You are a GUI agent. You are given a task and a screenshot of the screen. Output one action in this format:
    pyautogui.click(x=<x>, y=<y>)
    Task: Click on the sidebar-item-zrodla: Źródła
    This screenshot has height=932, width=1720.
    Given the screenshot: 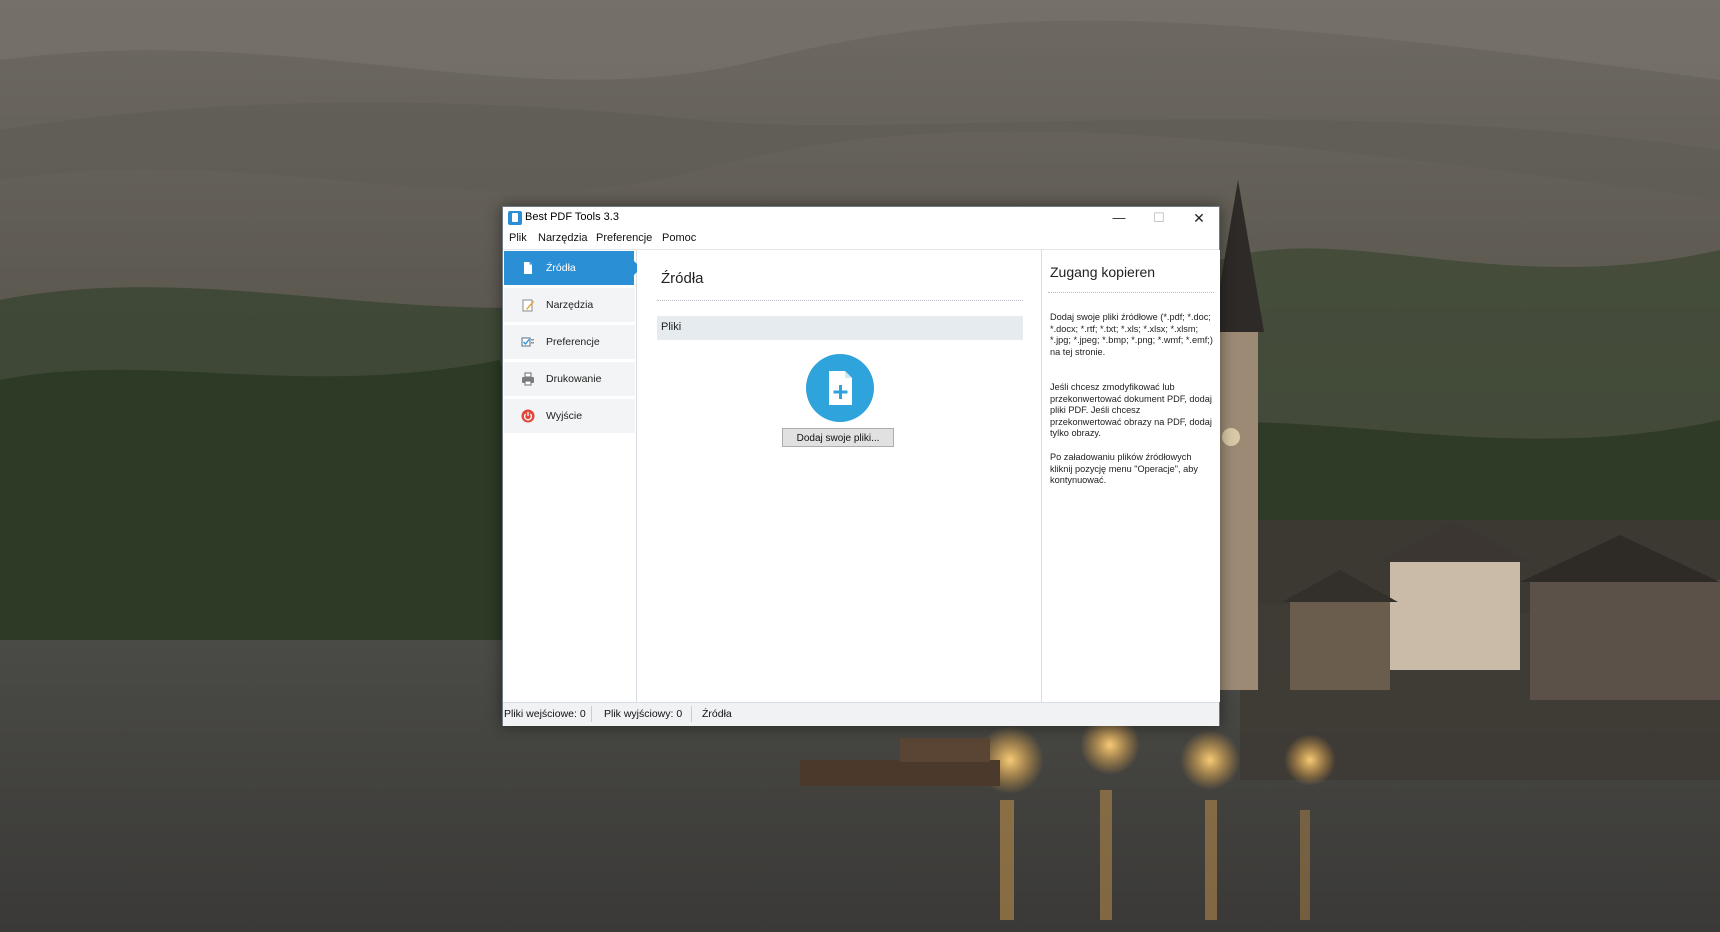 What is the action you would take?
    pyautogui.click(x=572, y=268)
    